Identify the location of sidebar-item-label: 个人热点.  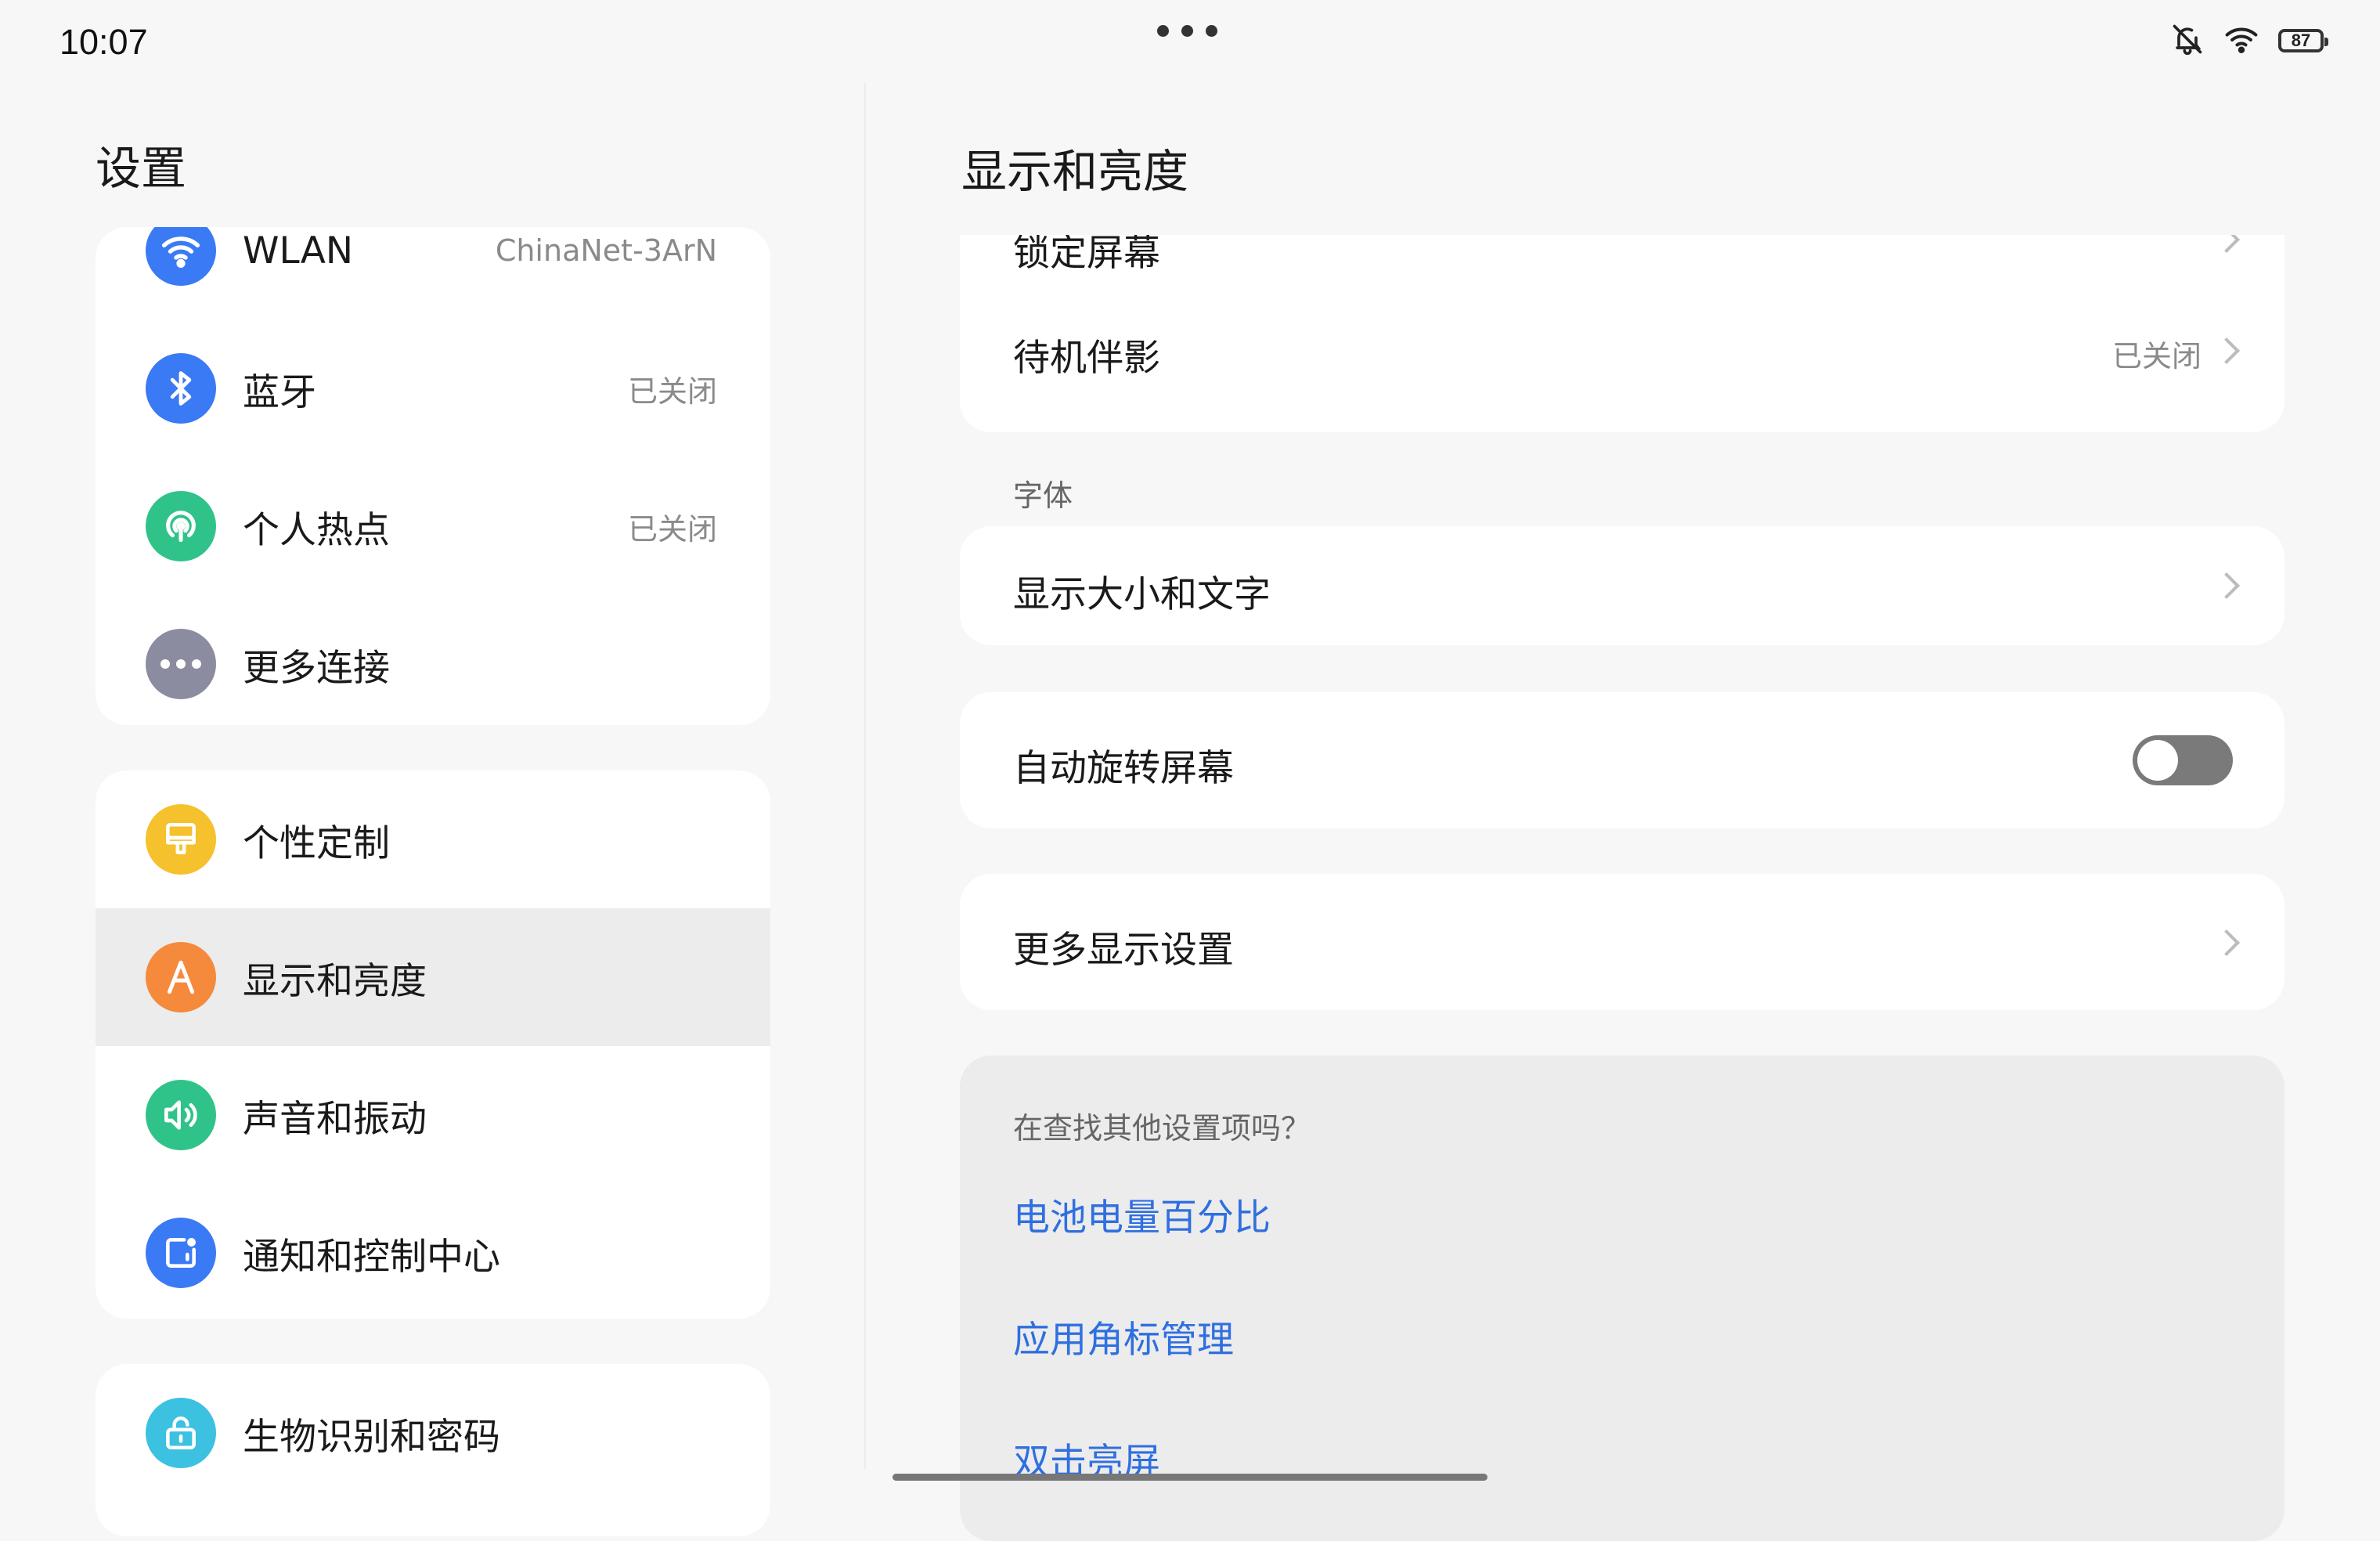
(316, 530).